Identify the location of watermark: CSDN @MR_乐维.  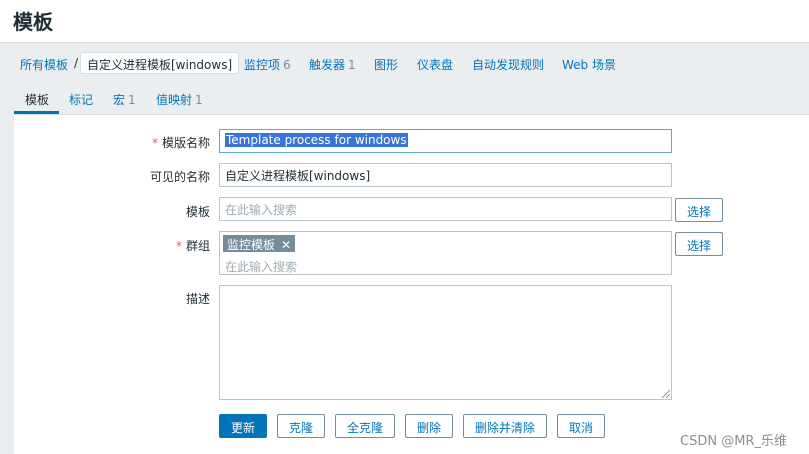
(733, 441).